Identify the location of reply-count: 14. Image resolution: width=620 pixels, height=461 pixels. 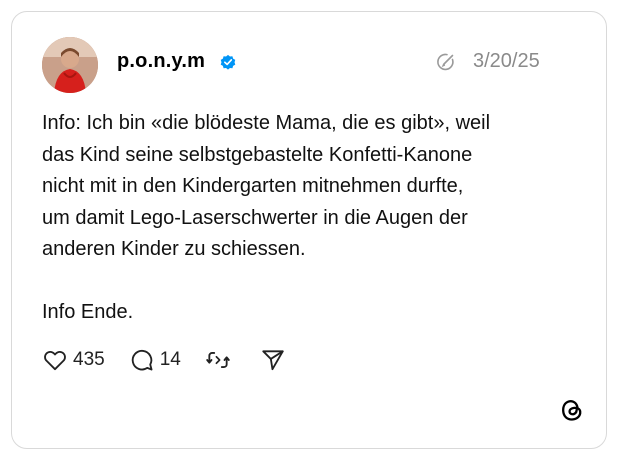
(170, 359).